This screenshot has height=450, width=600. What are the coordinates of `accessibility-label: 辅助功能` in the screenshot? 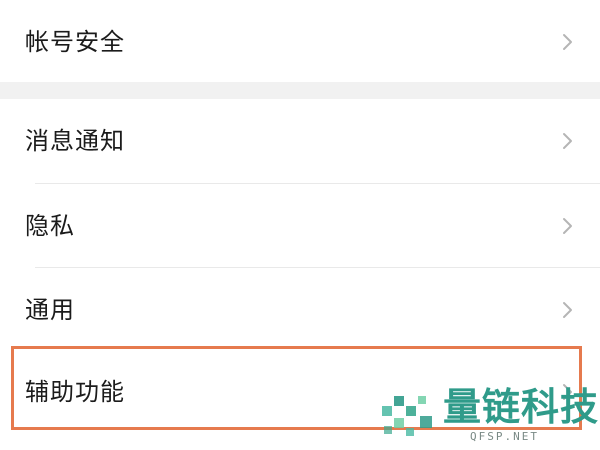 It's located at (75, 392).